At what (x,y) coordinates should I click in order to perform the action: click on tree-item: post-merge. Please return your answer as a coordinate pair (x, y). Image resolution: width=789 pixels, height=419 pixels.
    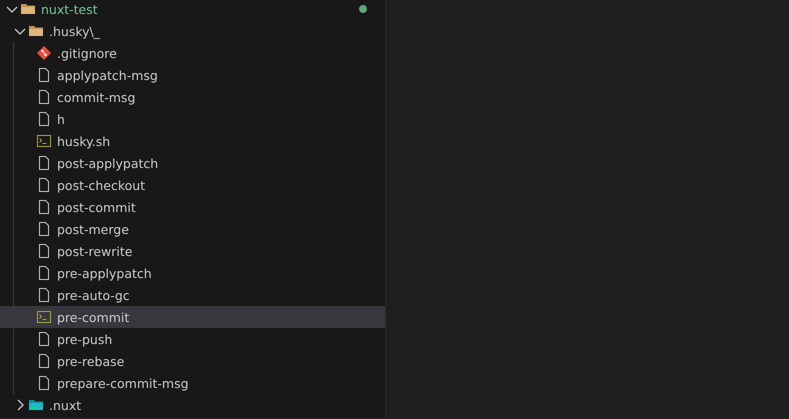
    Looking at the image, I should click on (192, 229).